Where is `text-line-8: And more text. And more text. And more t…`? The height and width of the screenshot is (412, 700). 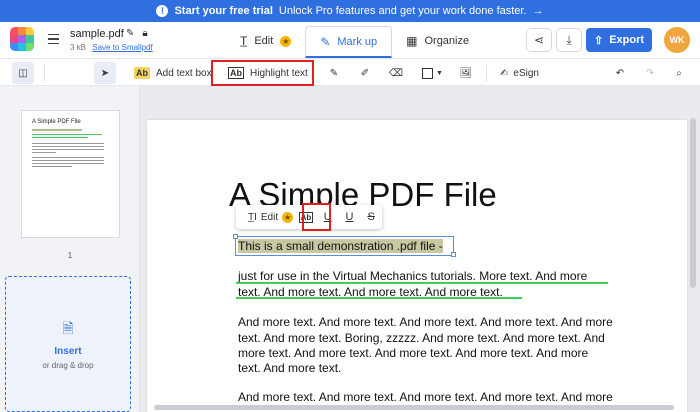 text-line-8: And more text. And more text. And more t… is located at coordinates (425, 397).